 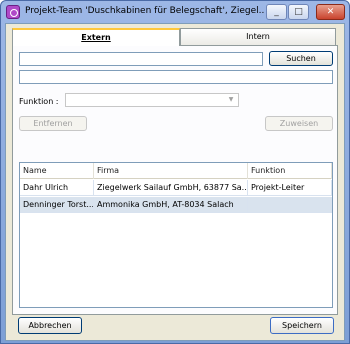 What do you see at coordinates (290, 188) in the screenshot?
I see `cell-funktion: Projekt-Leiter` at bounding box center [290, 188].